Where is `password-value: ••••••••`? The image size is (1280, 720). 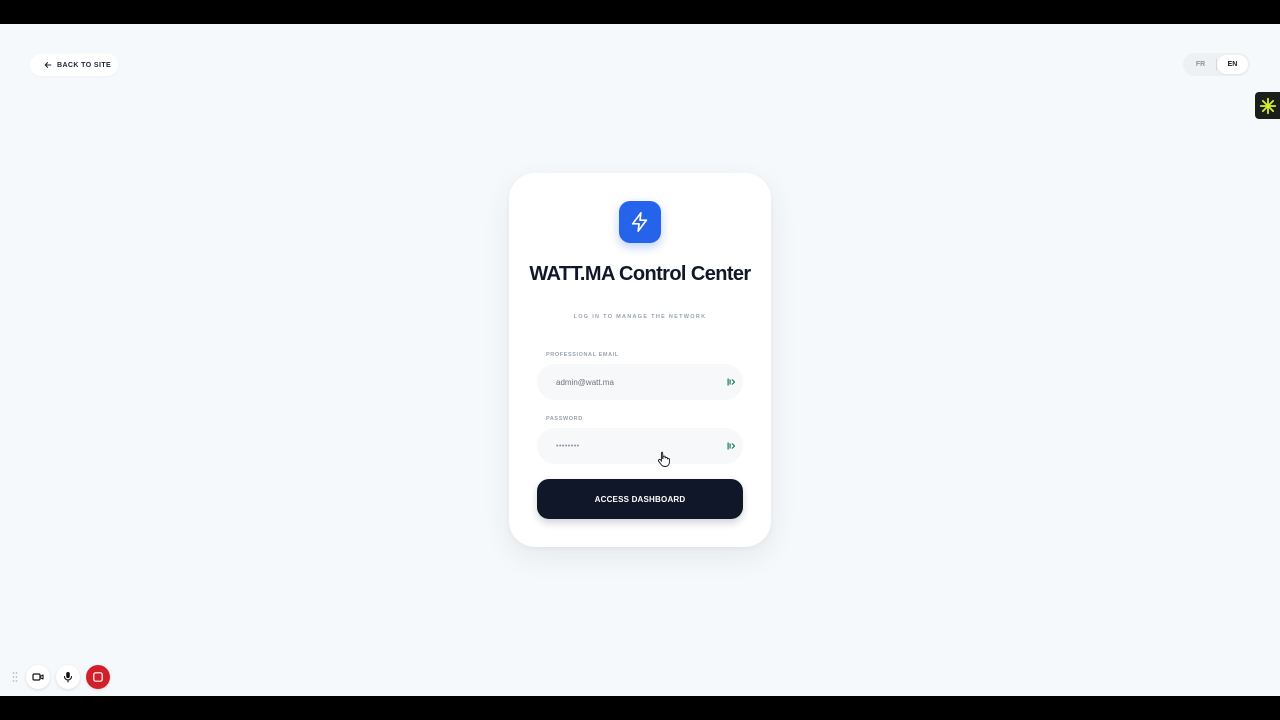
password-value: •••••••• is located at coordinates (568, 446).